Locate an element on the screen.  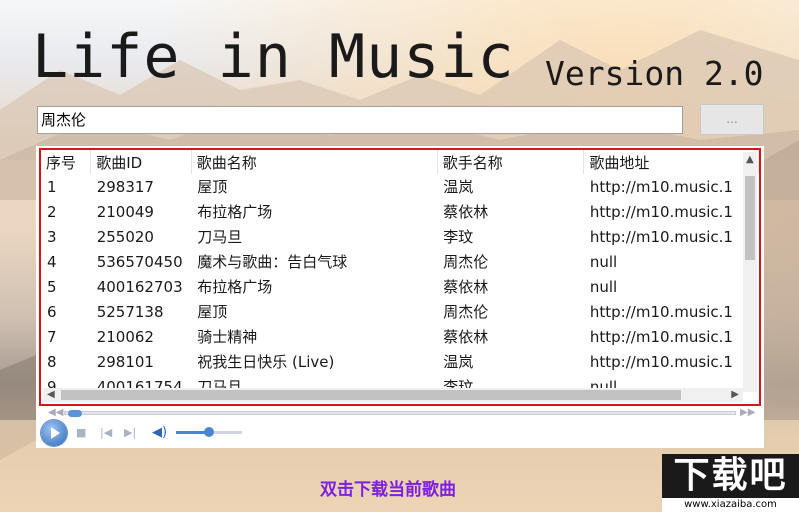
cell-song-id: 5257138 is located at coordinates (130, 311).